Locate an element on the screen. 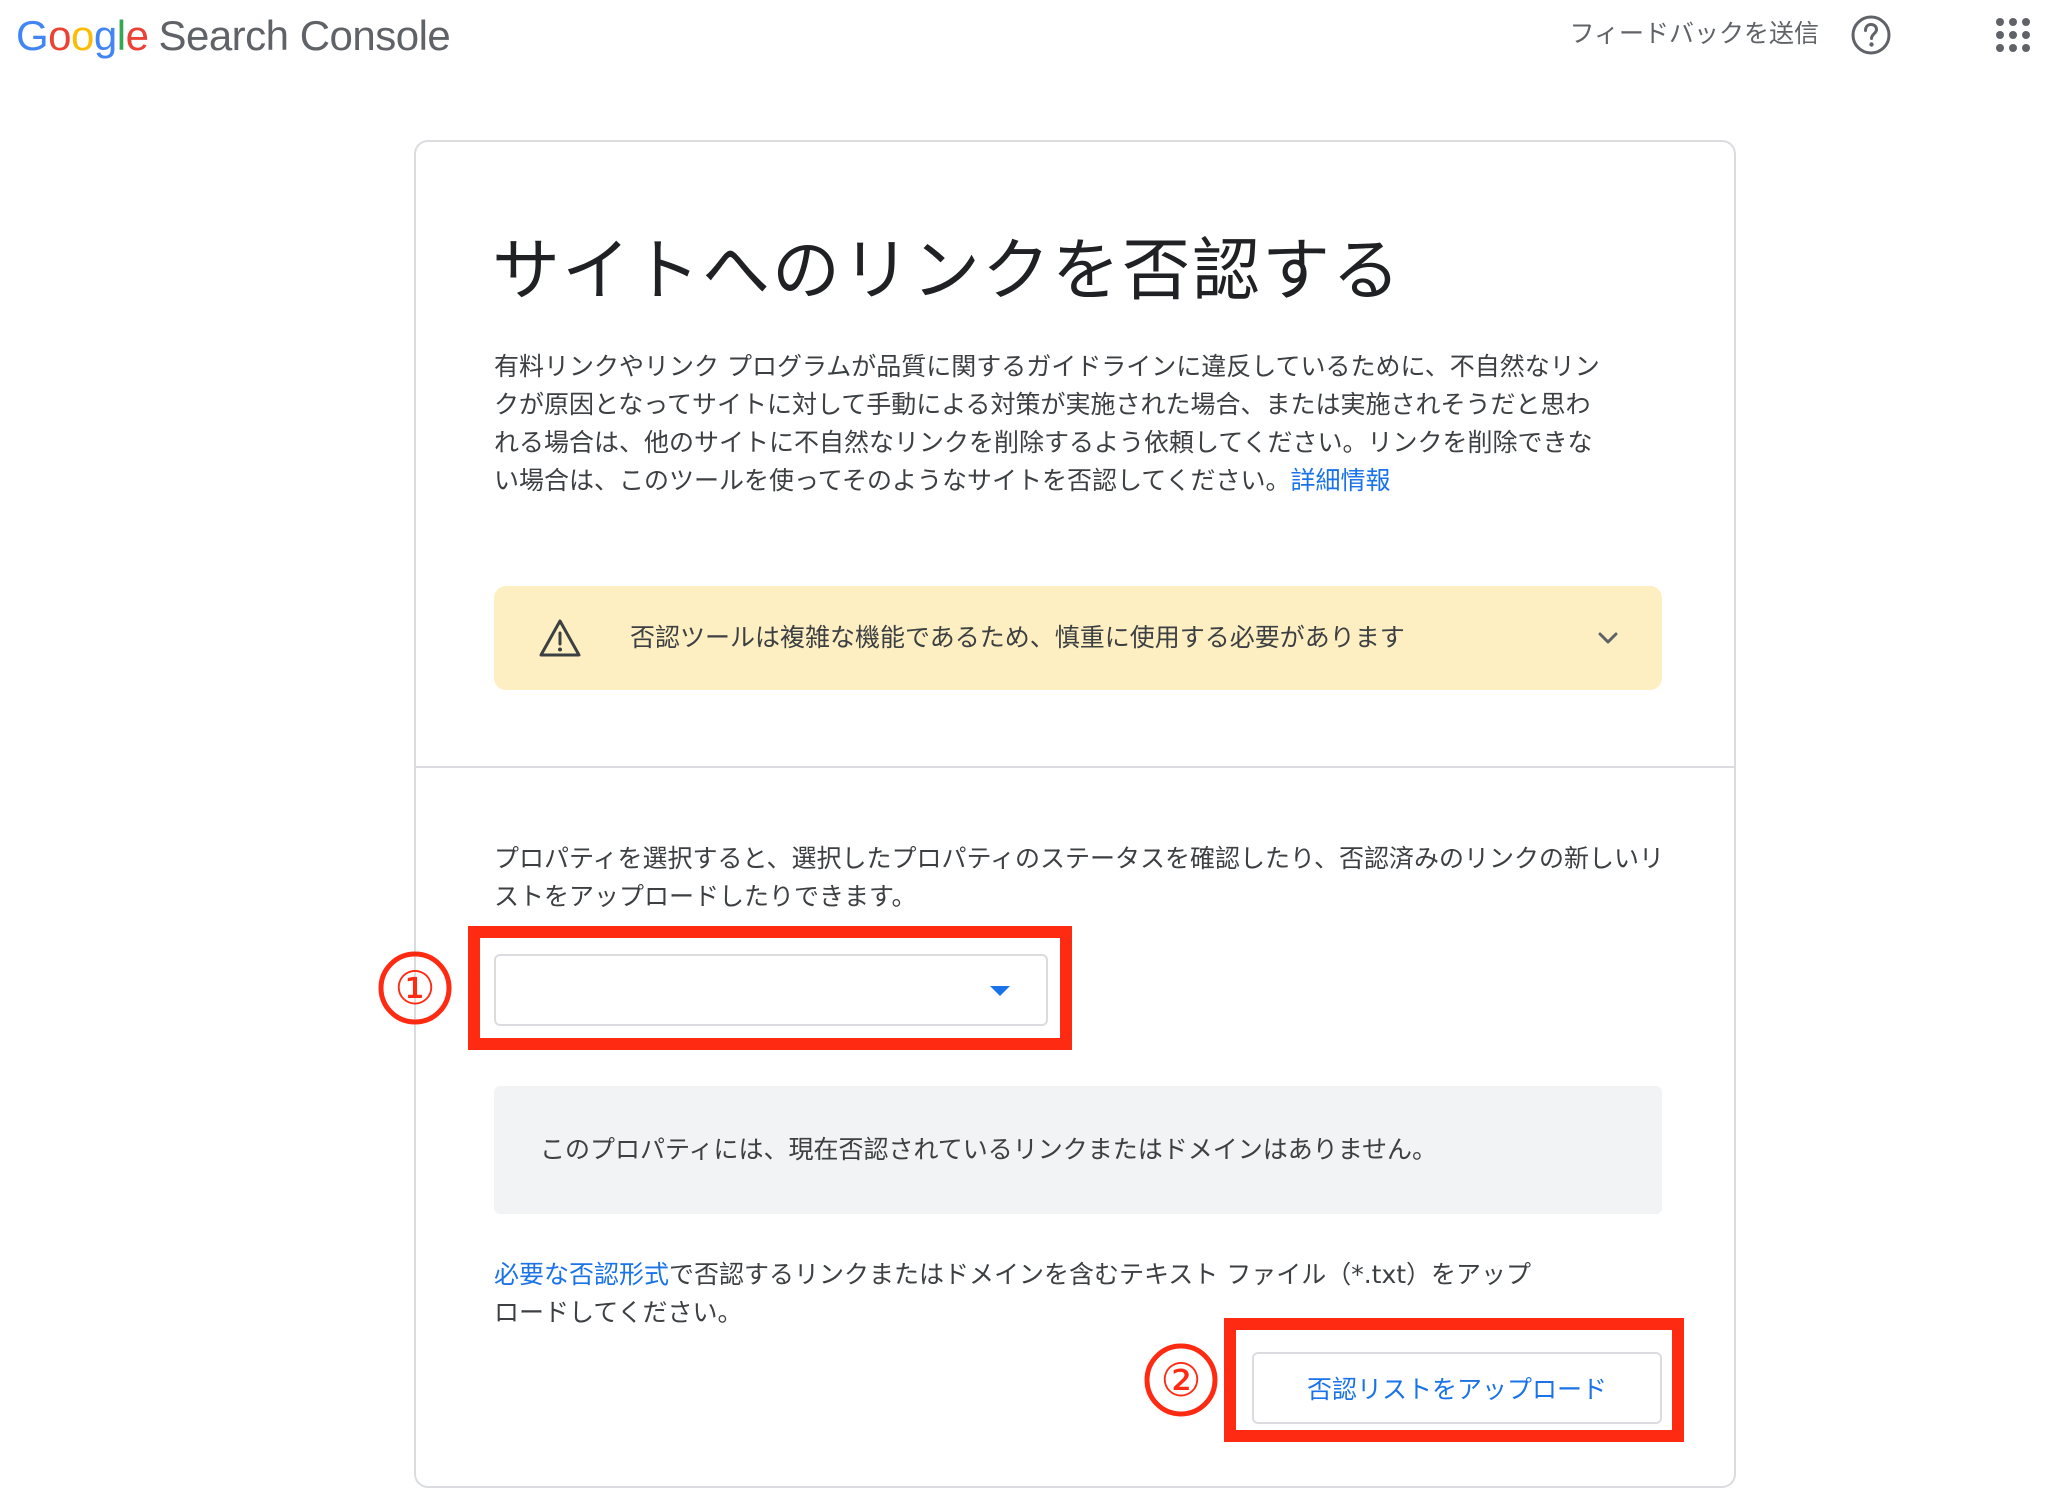  chevron-down-icon is located at coordinates (1608, 638).